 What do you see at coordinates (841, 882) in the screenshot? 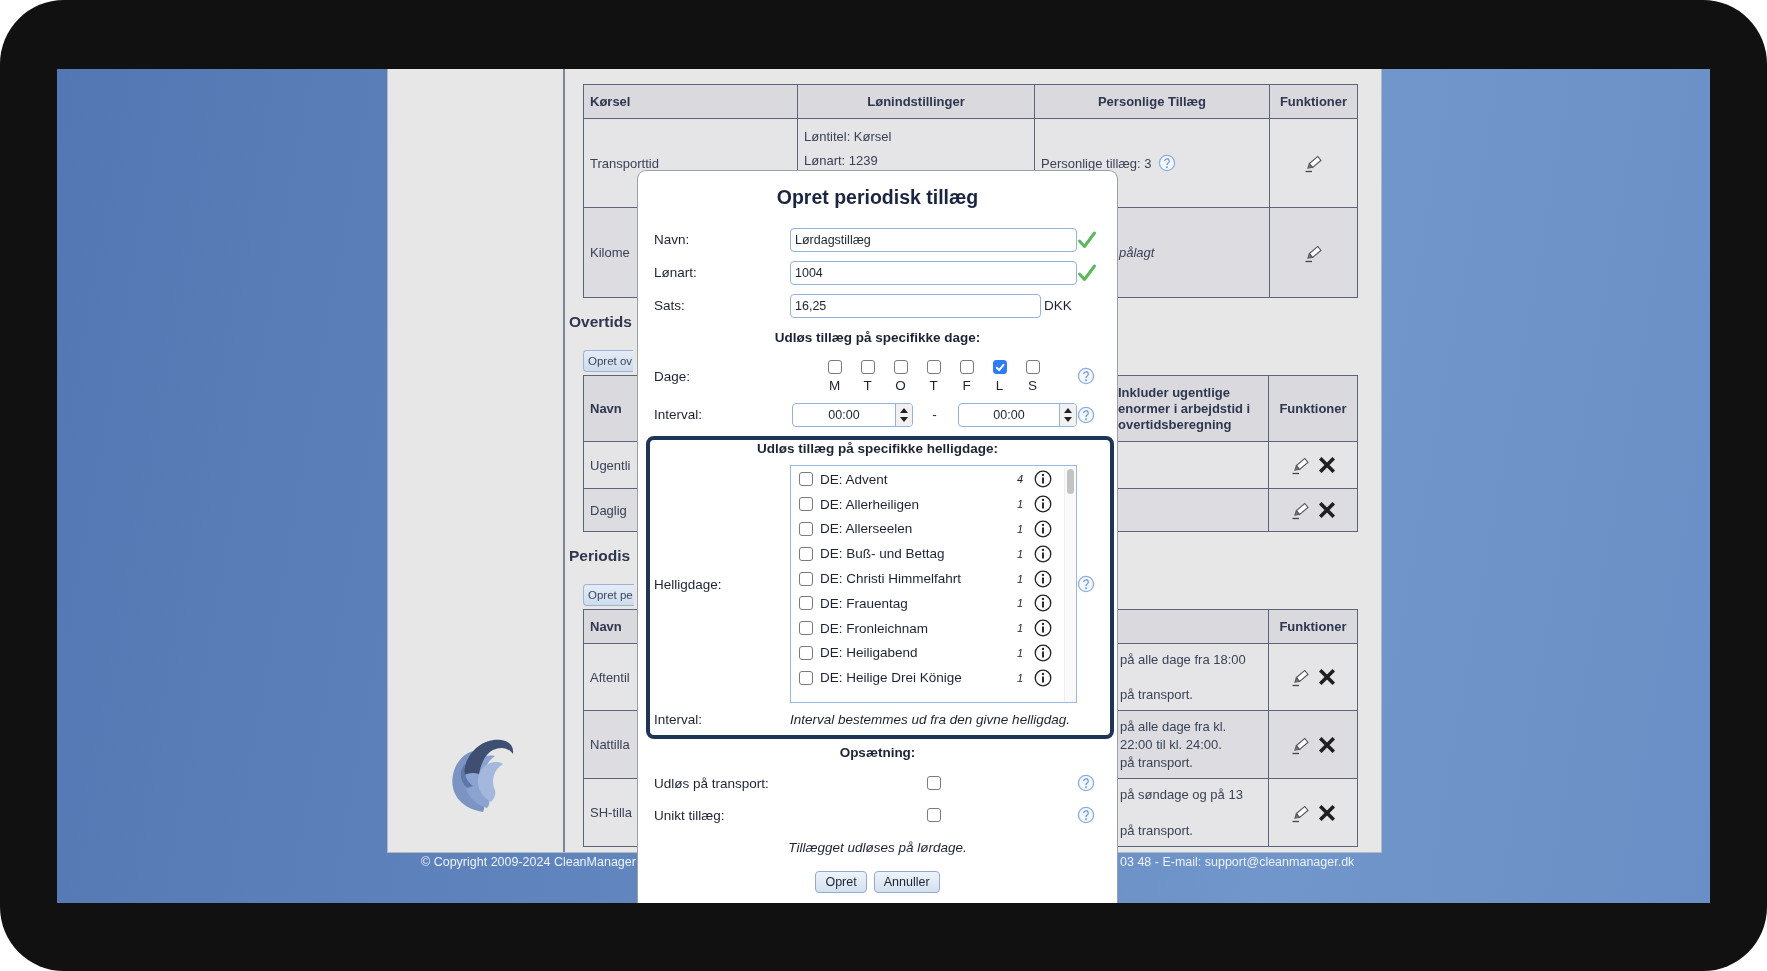
I see `dialog-button: Opret` at bounding box center [841, 882].